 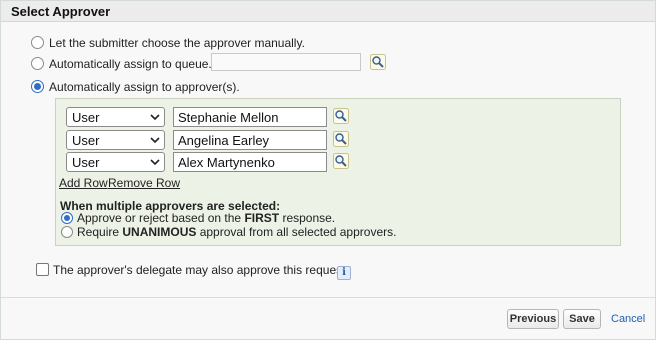 What do you see at coordinates (144, 87) in the screenshot?
I see `option-approvers-label: Automatically assign to approver(s).` at bounding box center [144, 87].